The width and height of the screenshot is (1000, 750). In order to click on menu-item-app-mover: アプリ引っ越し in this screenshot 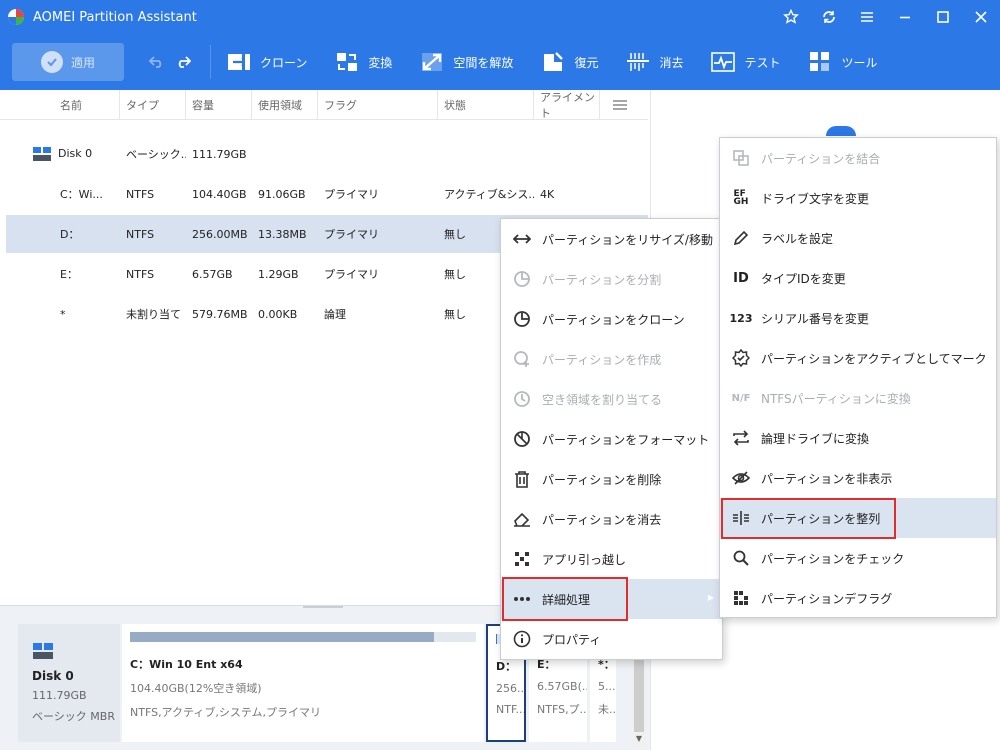, I will do `click(611, 559)`.